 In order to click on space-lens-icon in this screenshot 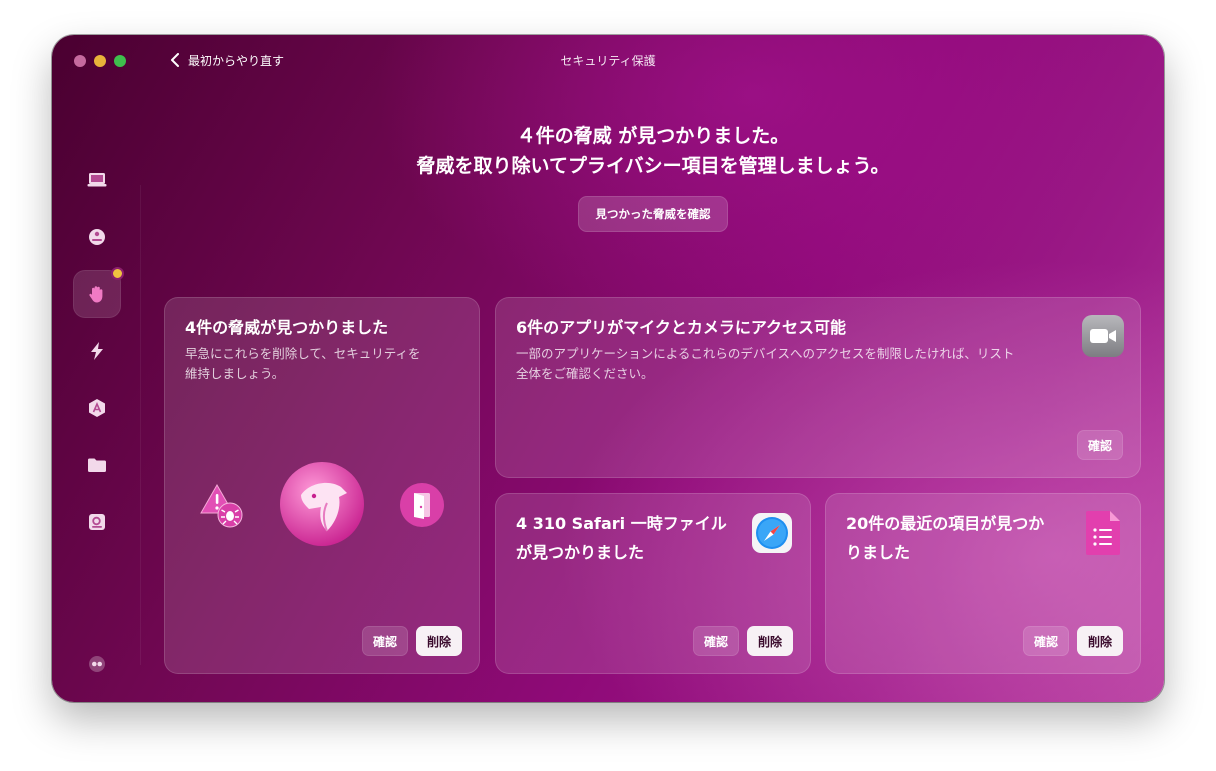, I will do `click(97, 522)`.